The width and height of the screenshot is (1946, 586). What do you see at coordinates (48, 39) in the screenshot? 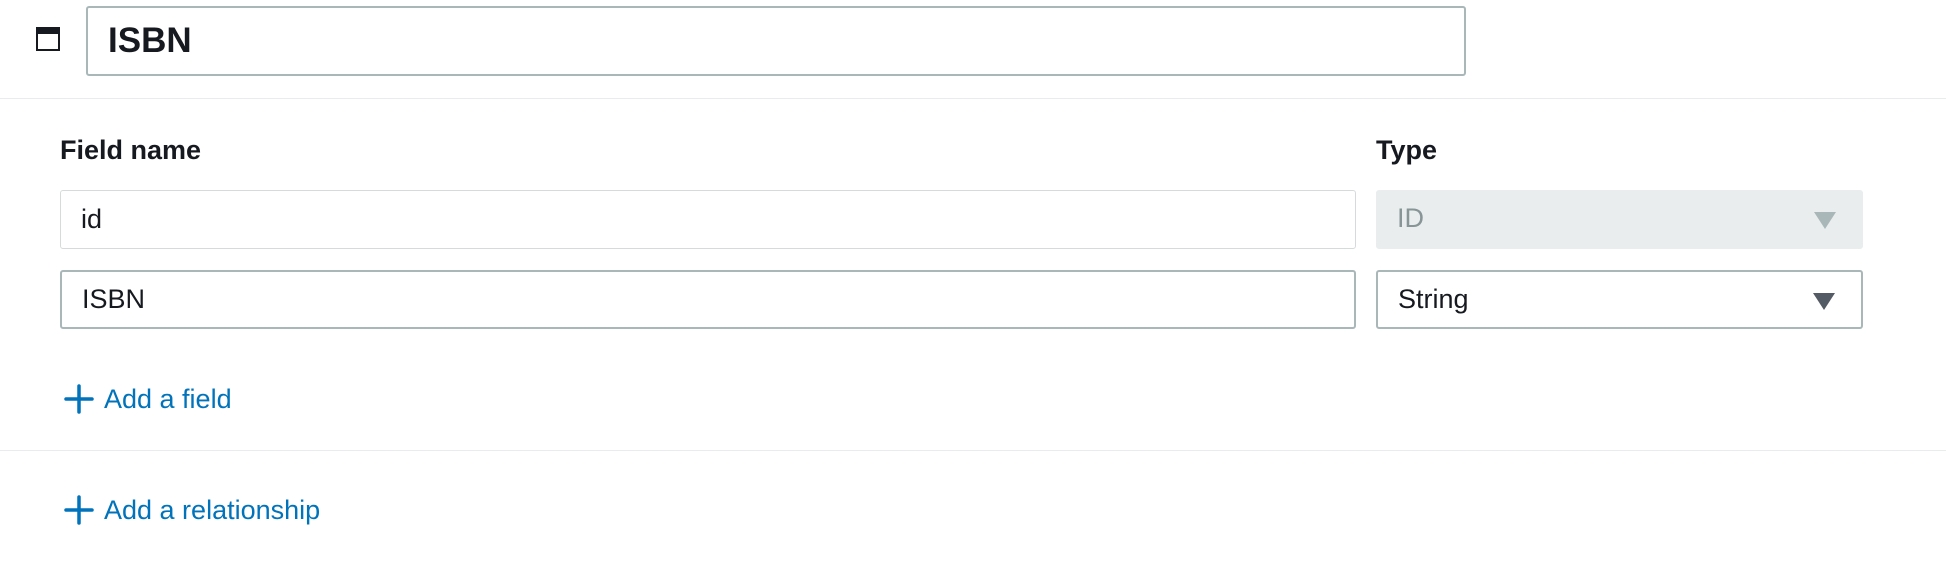
I see `window-icon` at bounding box center [48, 39].